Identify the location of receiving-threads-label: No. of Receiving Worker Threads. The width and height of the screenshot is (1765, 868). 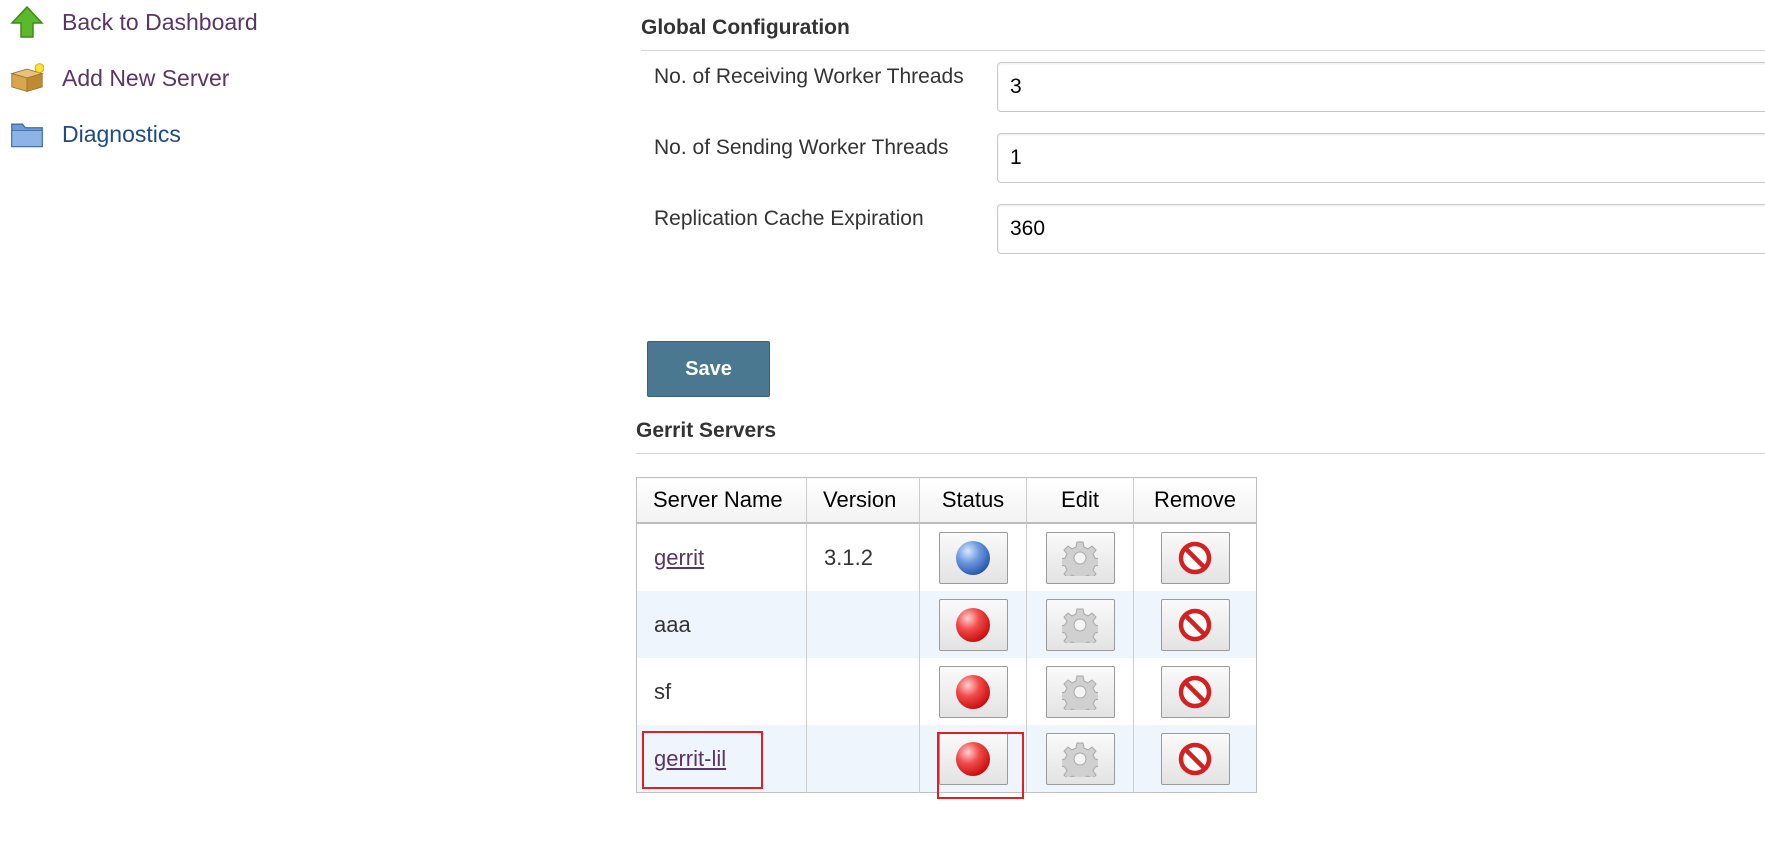
(809, 76).